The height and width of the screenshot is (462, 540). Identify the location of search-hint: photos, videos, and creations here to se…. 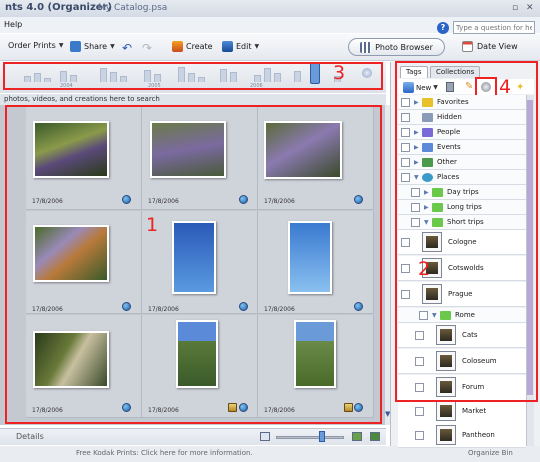
(193, 99).